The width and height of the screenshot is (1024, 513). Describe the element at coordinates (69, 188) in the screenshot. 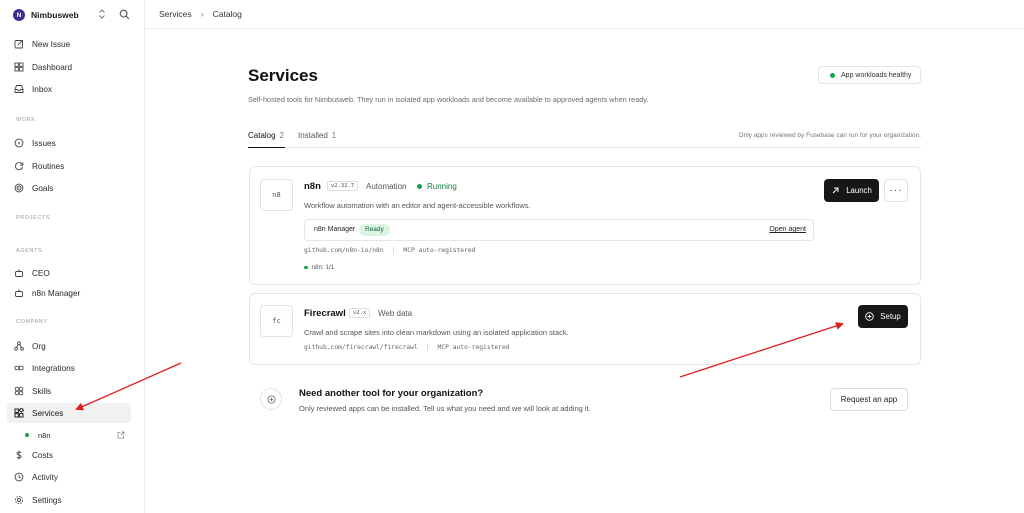

I see `sidebar-item-goals: Goals` at that location.